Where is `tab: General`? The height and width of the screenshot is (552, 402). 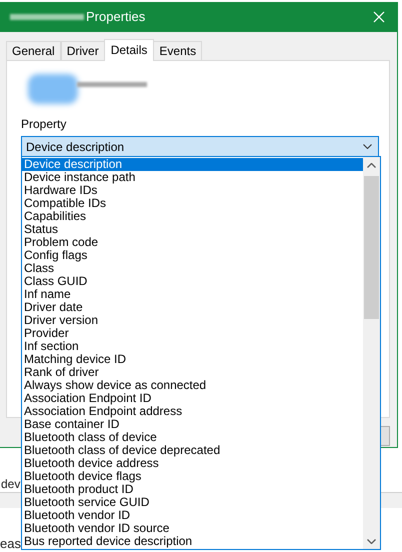 tab: General is located at coordinates (33, 50).